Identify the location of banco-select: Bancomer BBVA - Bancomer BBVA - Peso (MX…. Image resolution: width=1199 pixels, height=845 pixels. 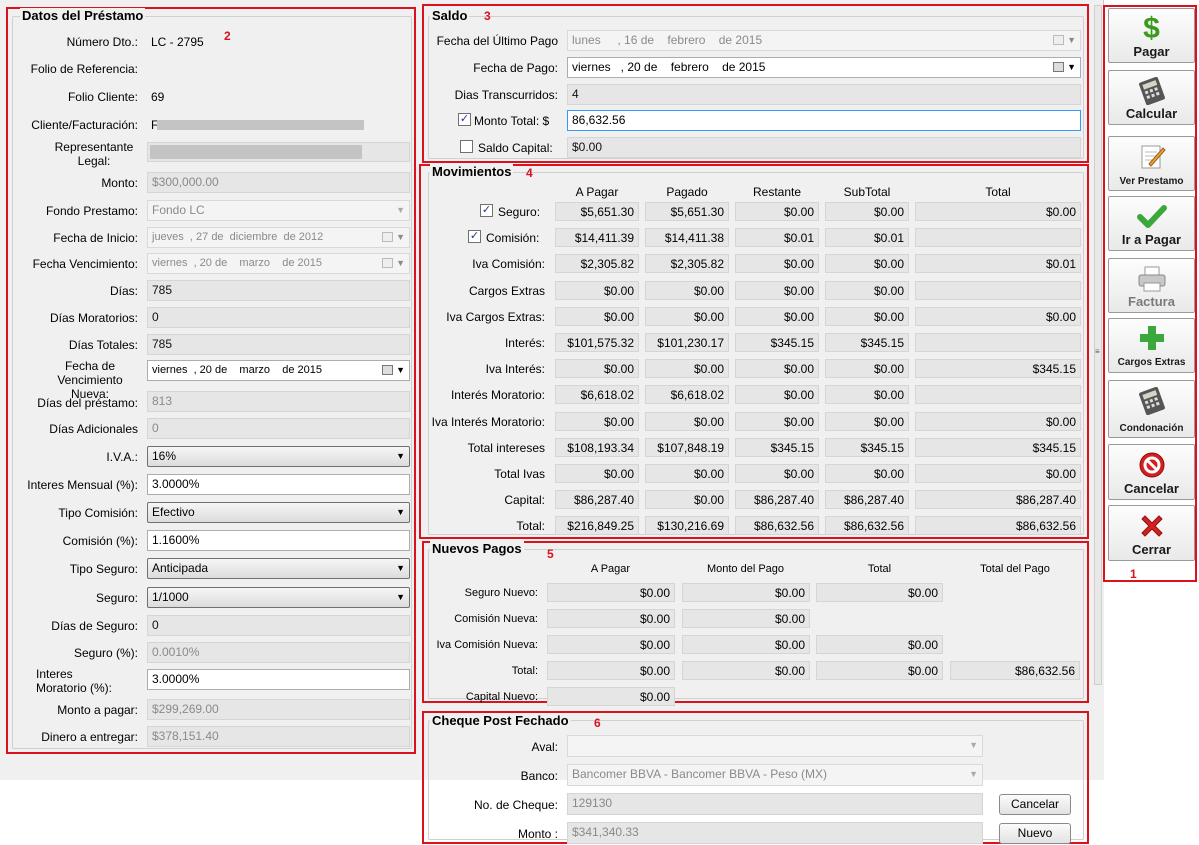
(775, 775).